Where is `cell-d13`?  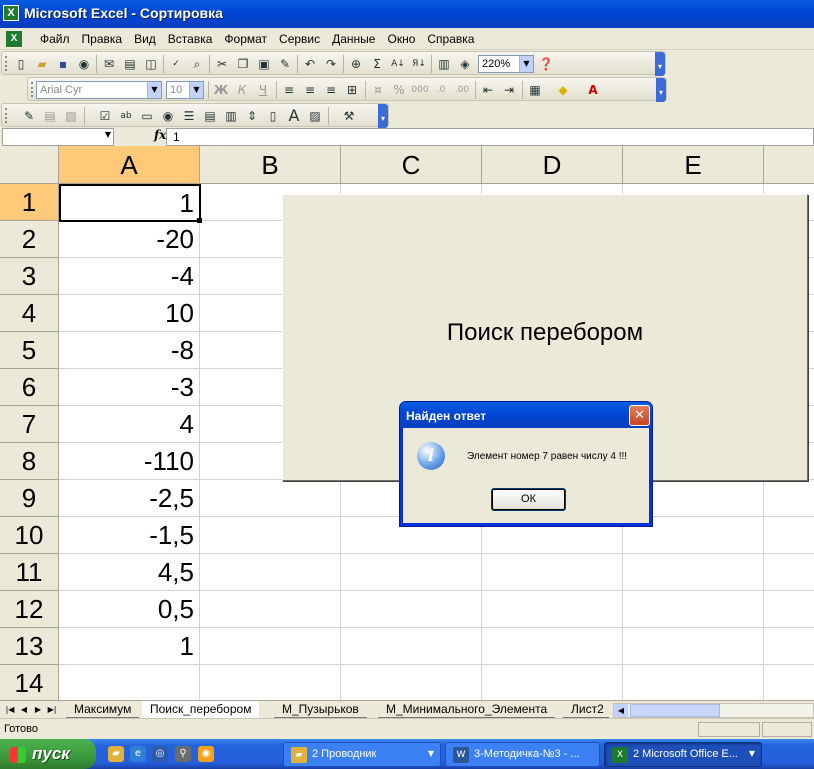 cell-d13 is located at coordinates (552, 646).